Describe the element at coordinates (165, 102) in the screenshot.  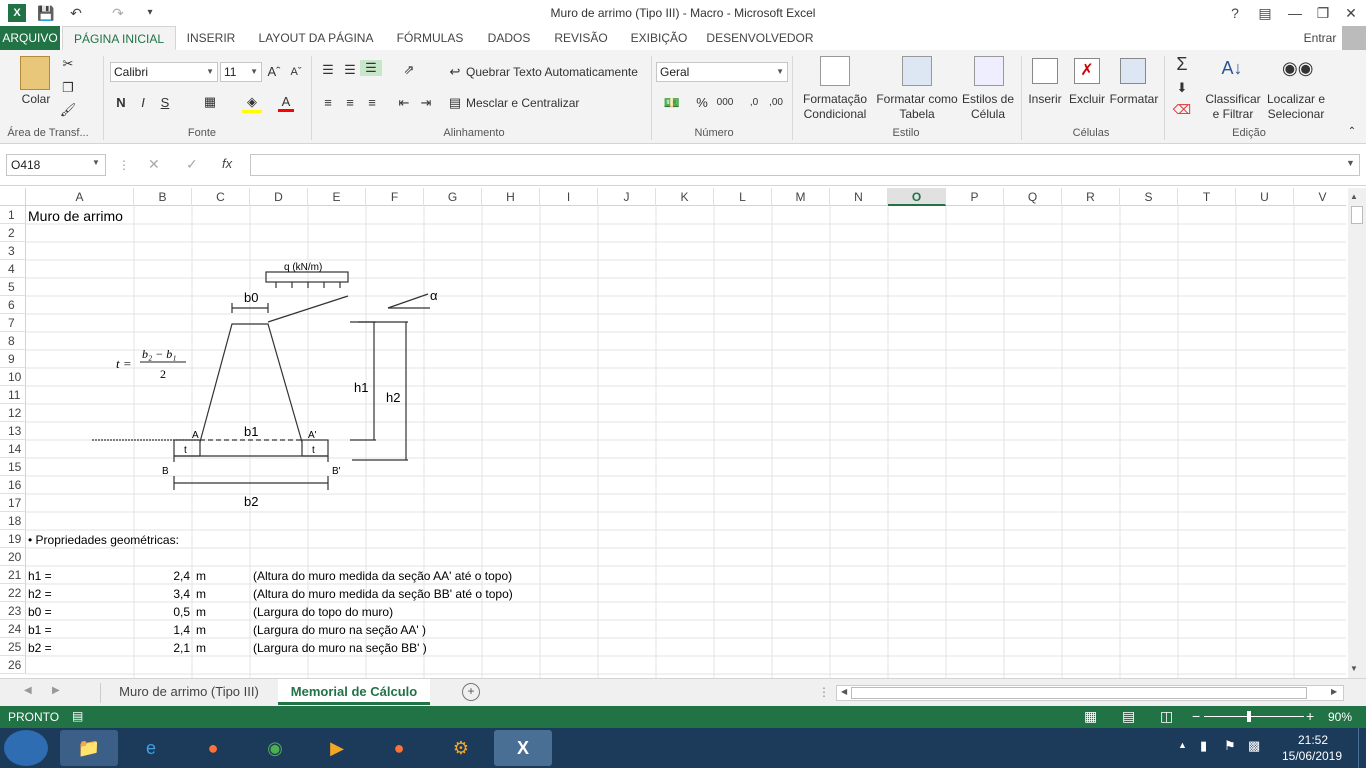
I see `underline-button: S` at that location.